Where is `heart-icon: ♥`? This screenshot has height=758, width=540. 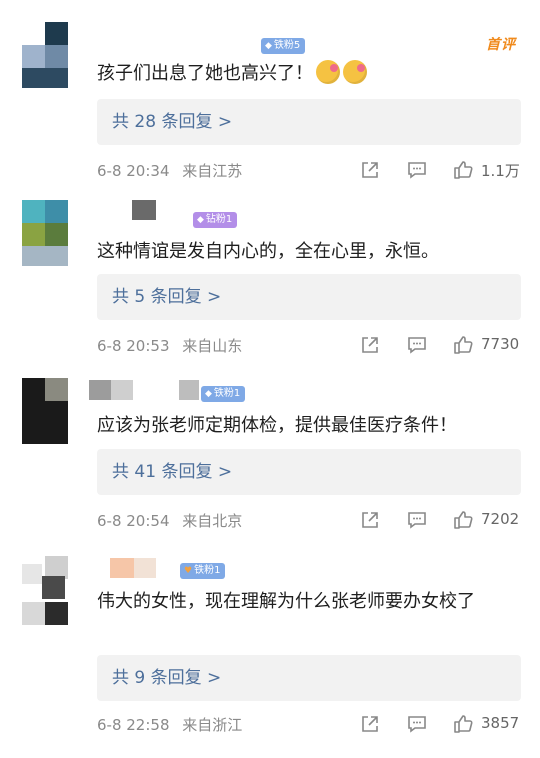
heart-icon: ♥ is located at coordinates (188, 571).